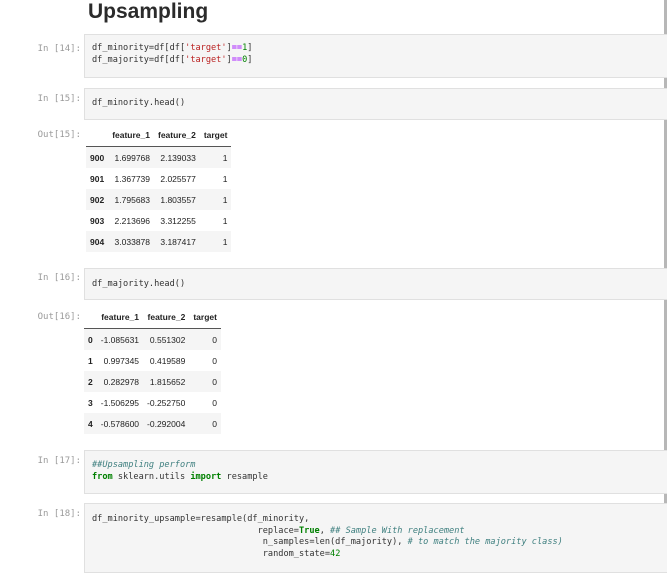 The image size is (667, 573). What do you see at coordinates (120, 423) in the screenshot?
I see `table-cell: -0.578600` at bounding box center [120, 423].